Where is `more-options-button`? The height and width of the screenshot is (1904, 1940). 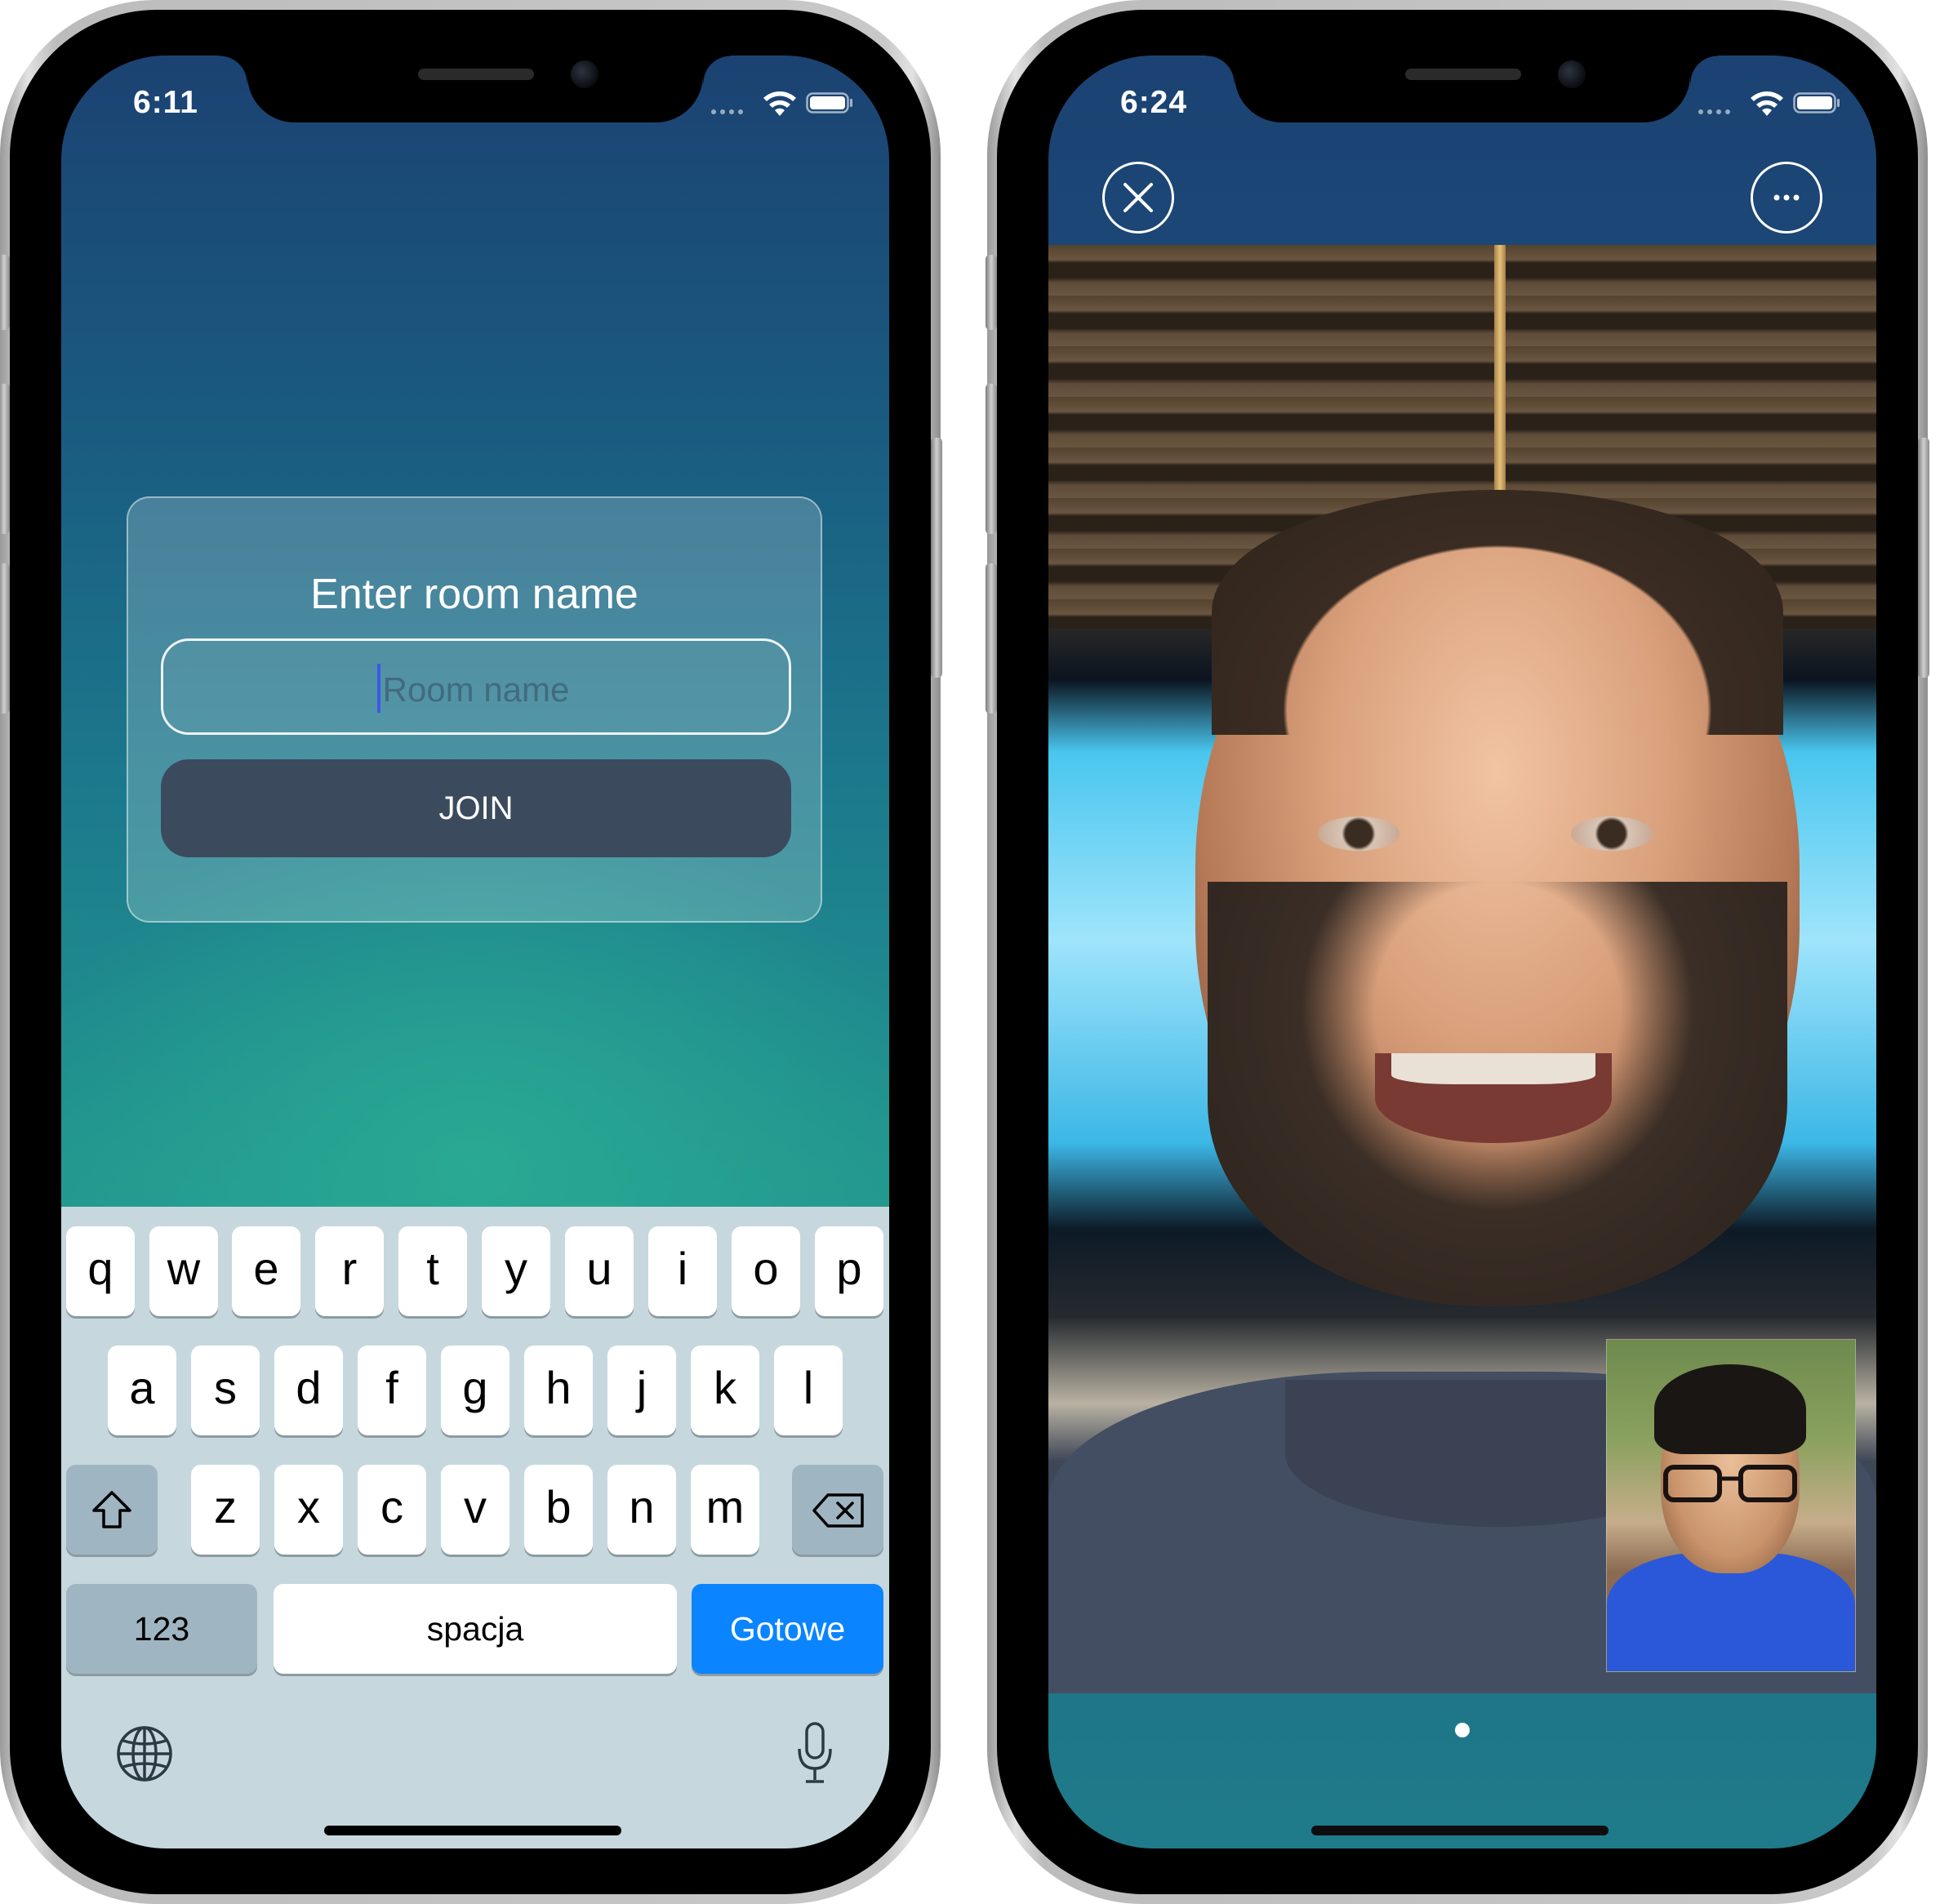 more-options-button is located at coordinates (1787, 198).